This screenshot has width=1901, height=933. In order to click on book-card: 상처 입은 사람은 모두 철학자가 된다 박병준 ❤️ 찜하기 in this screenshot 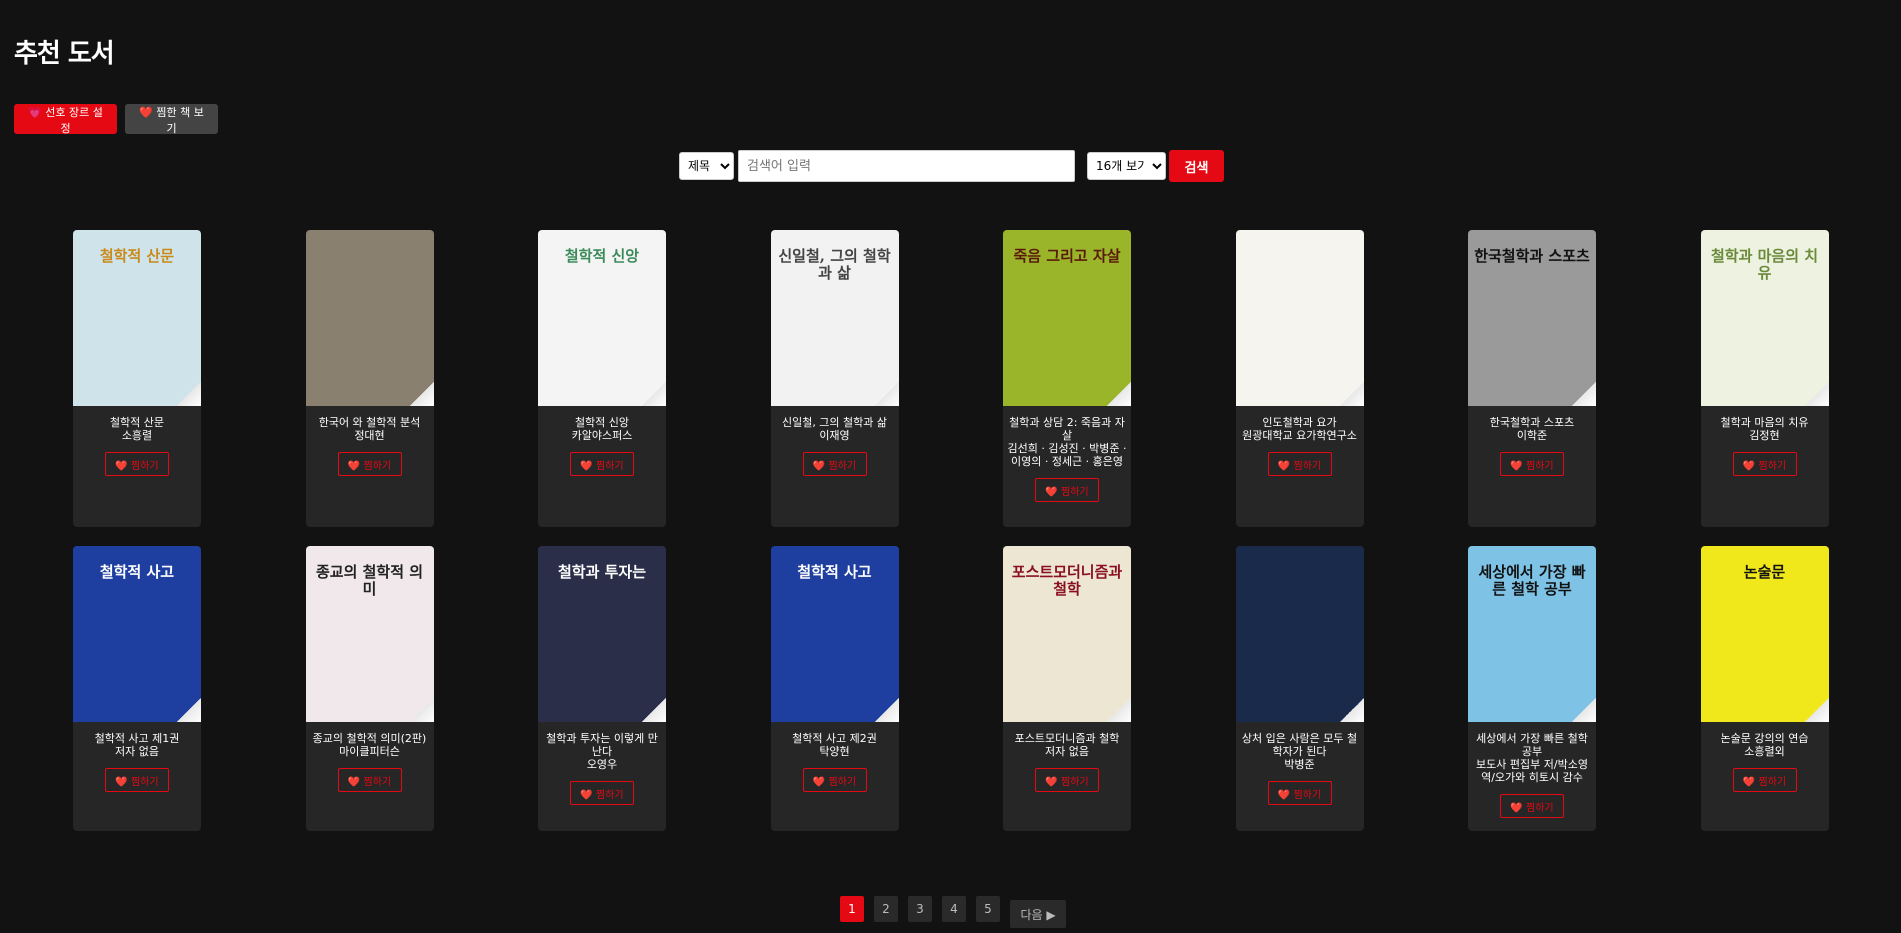, I will do `click(1299, 688)`.